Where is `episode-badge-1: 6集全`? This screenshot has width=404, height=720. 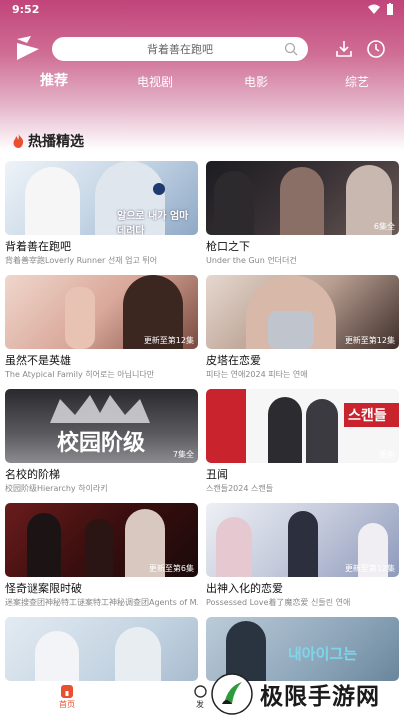 episode-badge-1: 6集全 is located at coordinates (384, 226).